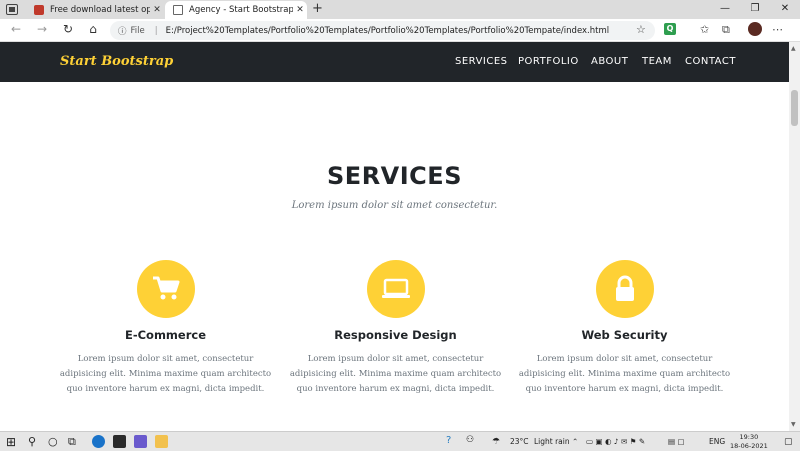 The image size is (800, 451). What do you see at coordinates (395, 335) in the screenshot?
I see `service-title: Responsive Design` at bounding box center [395, 335].